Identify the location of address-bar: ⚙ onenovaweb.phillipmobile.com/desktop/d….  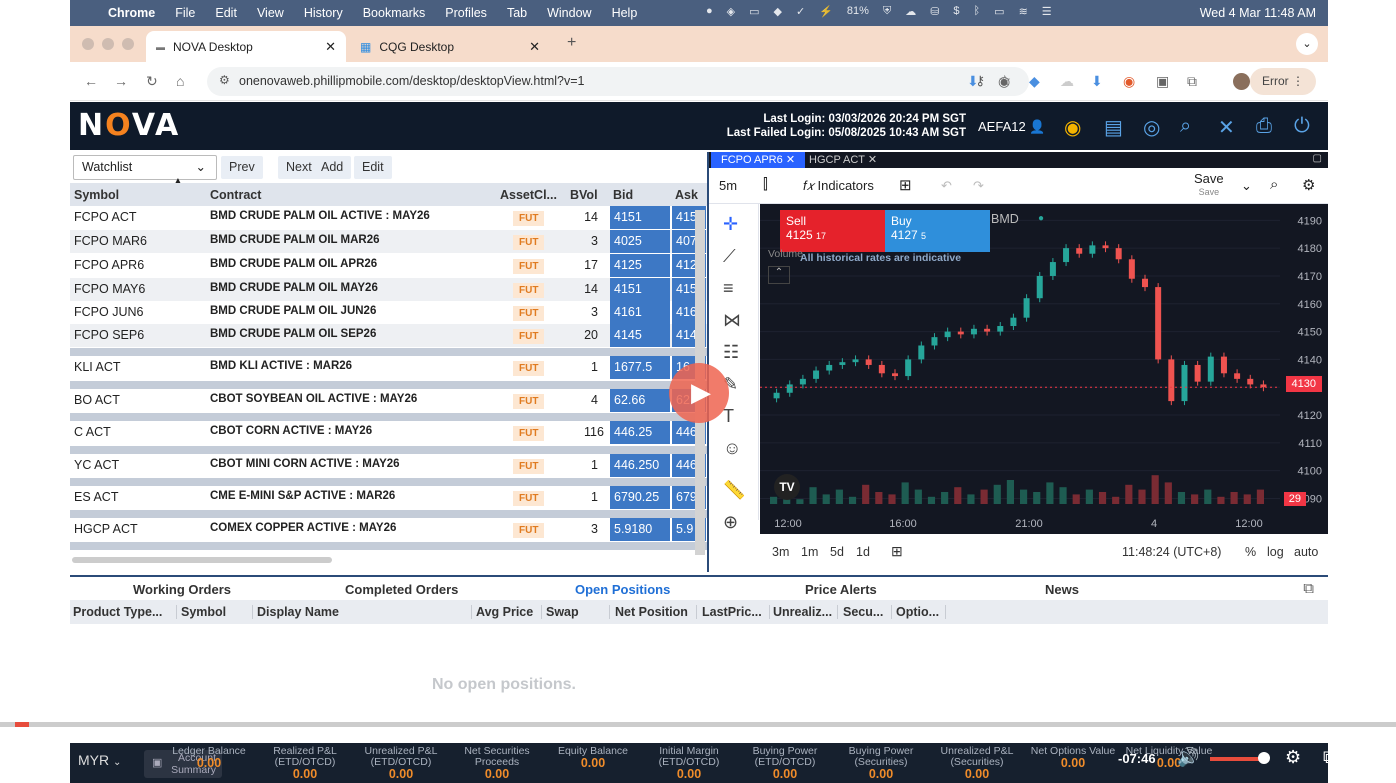
(618, 81).